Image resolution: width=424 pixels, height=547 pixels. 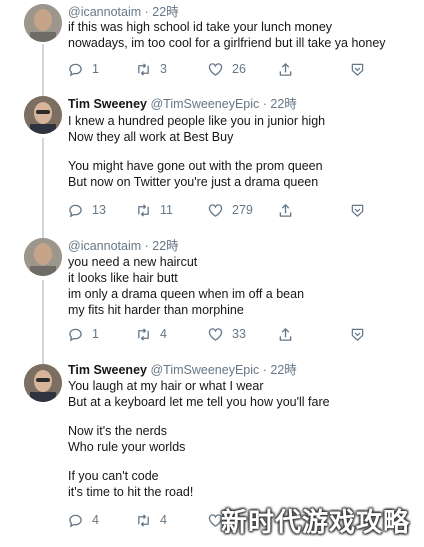 I want to click on watermark: 新时代游戏攻略, so click(x=315, y=522).